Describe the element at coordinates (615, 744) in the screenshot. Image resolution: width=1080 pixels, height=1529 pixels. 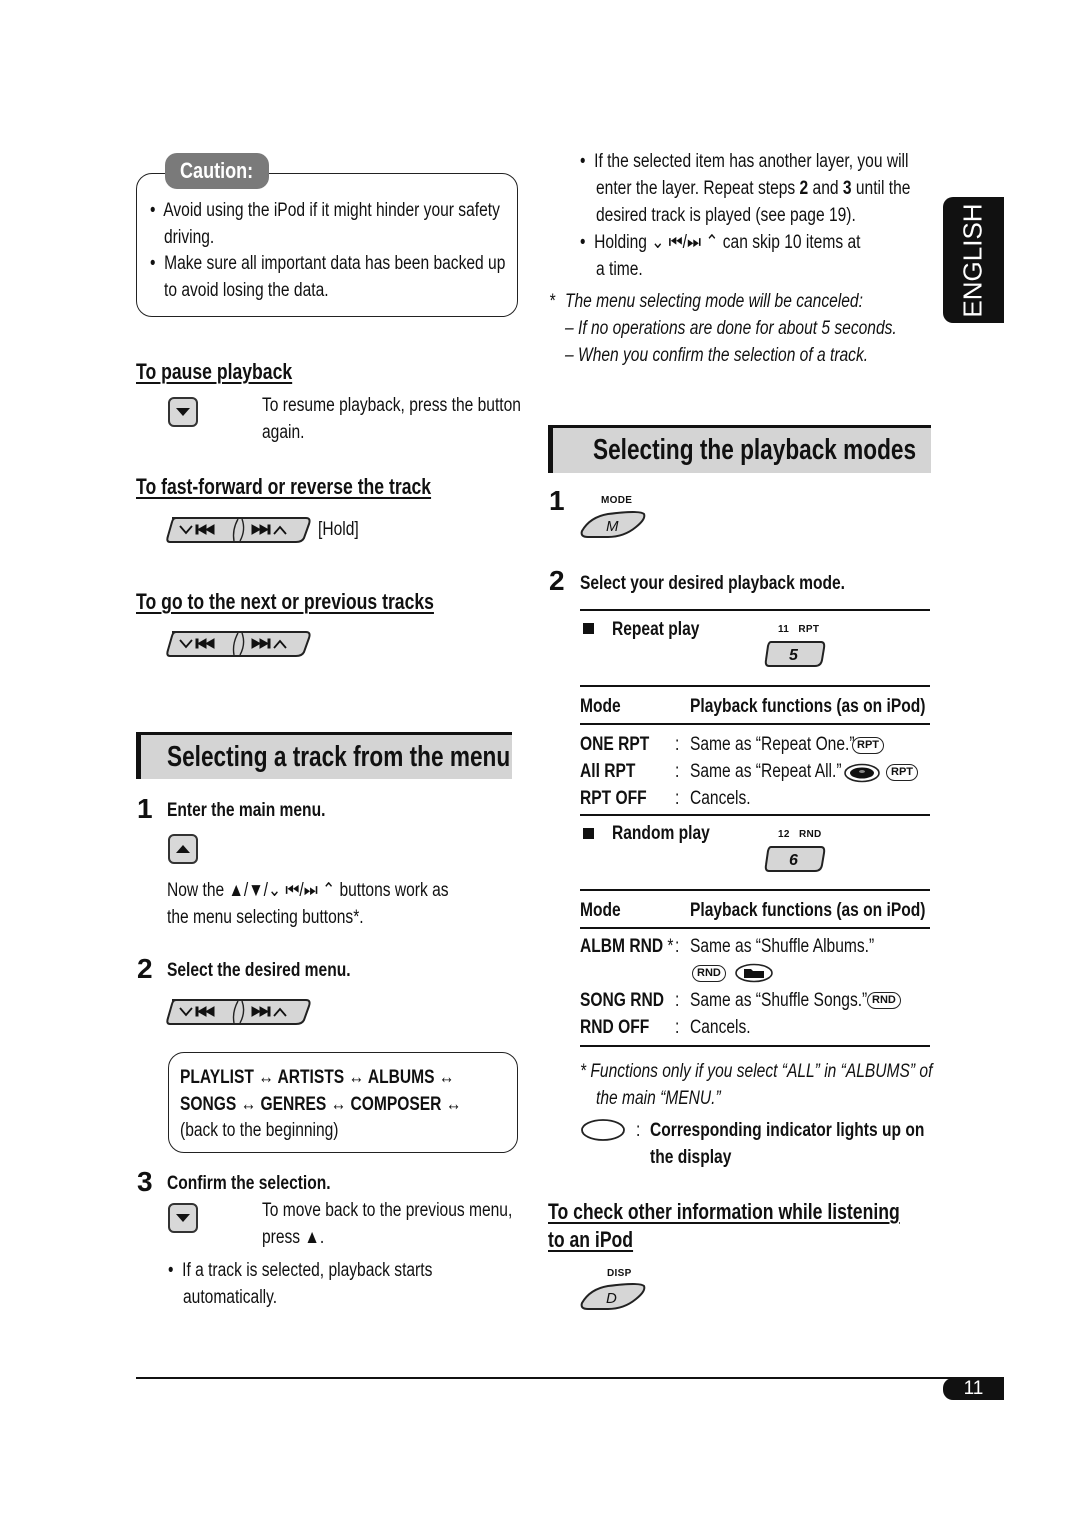
I see `mode-cell: ONE RPT` at that location.